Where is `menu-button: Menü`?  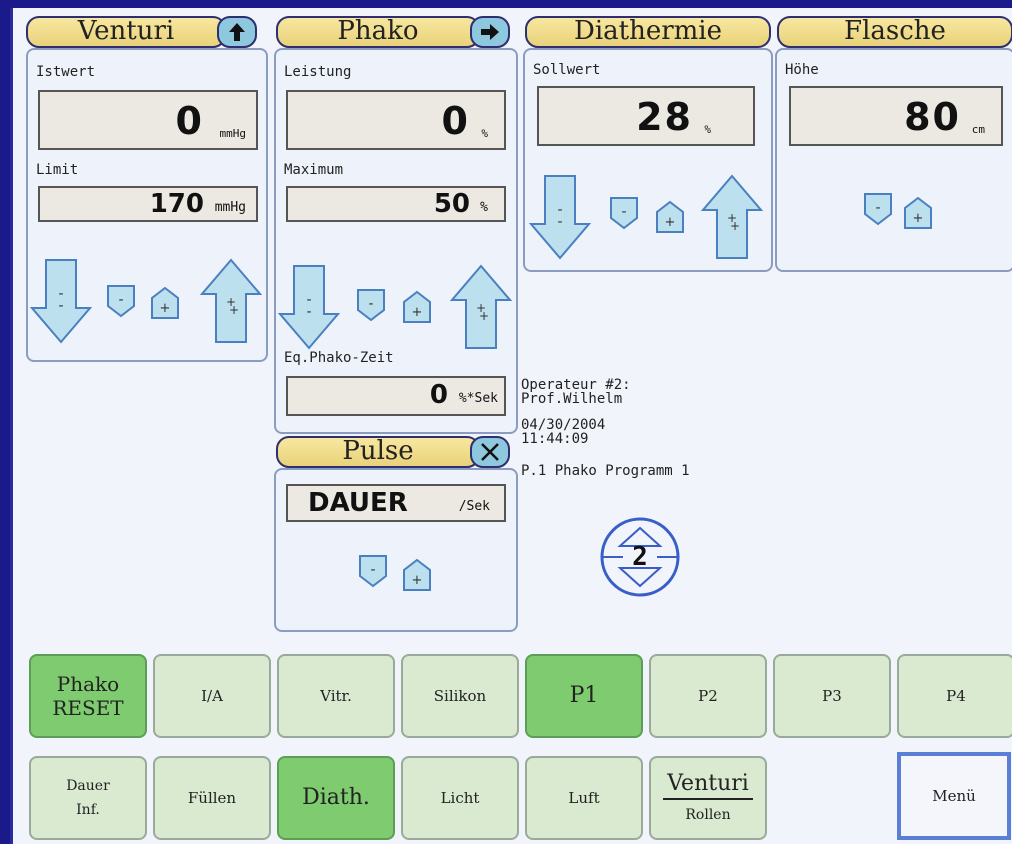 menu-button: Menü is located at coordinates (954, 796).